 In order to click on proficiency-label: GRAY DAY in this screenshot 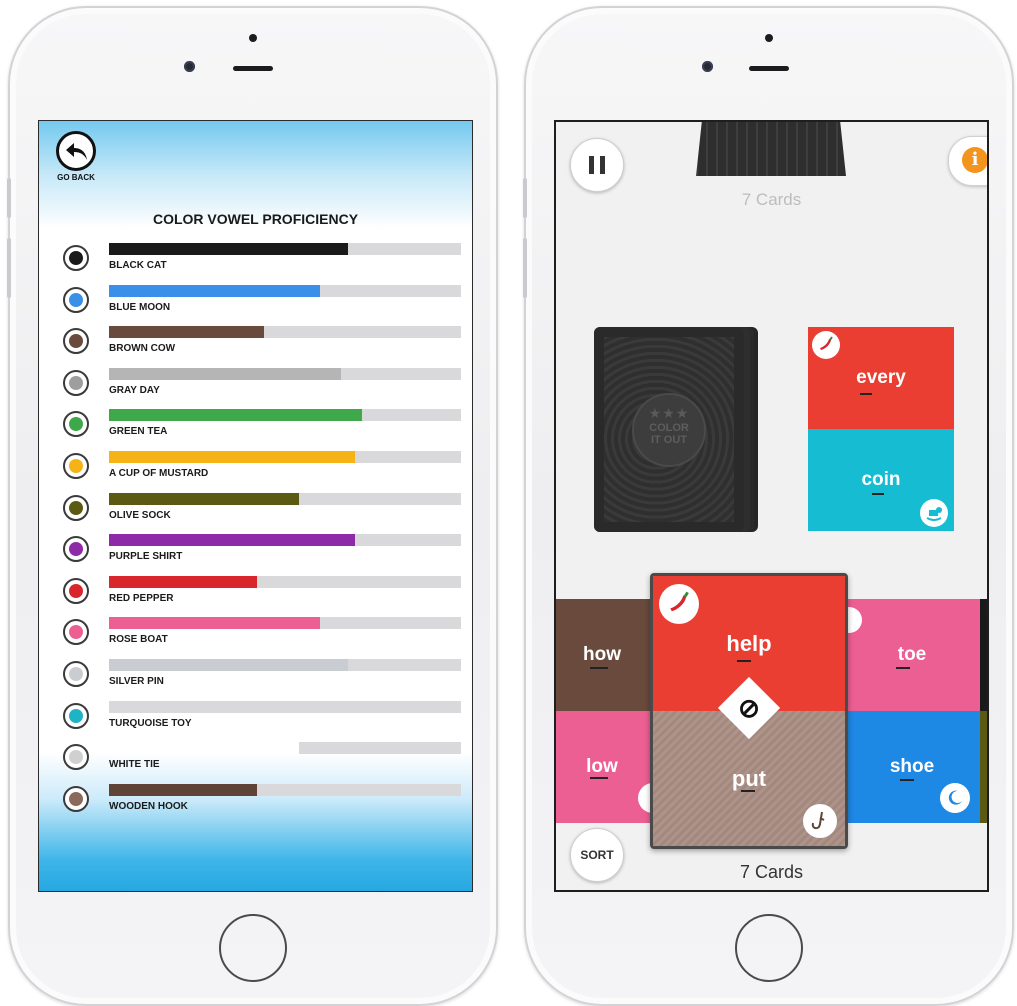, I will do `click(134, 390)`.